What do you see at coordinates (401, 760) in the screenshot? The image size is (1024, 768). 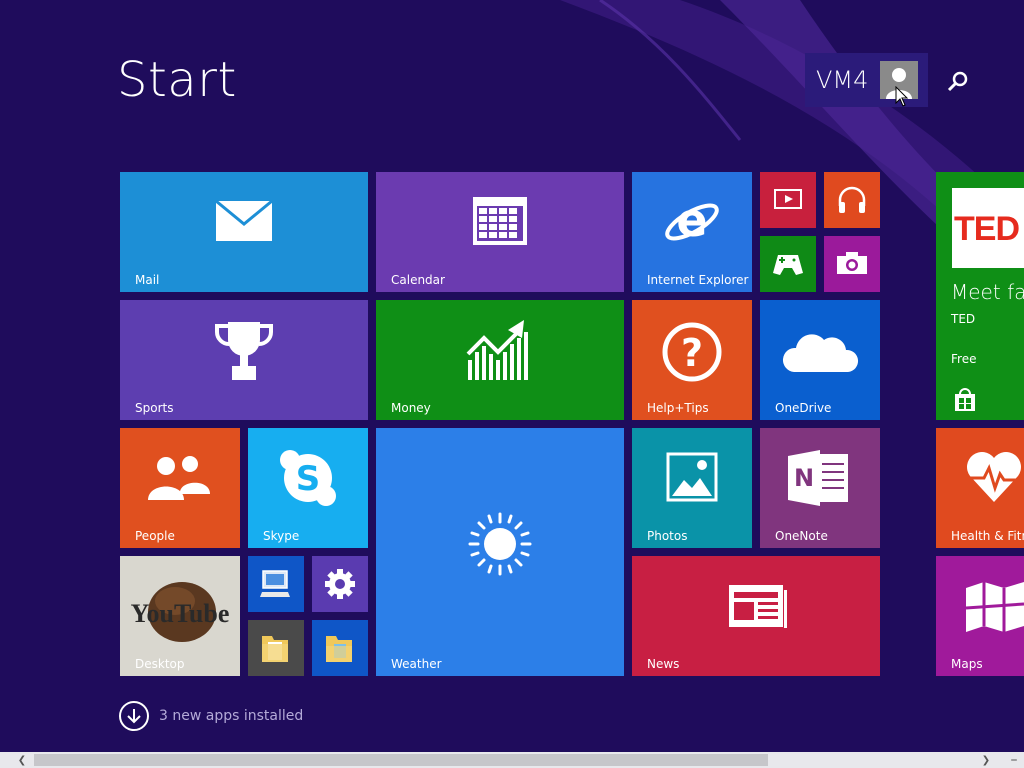 I see `scrollbar-thumb` at bounding box center [401, 760].